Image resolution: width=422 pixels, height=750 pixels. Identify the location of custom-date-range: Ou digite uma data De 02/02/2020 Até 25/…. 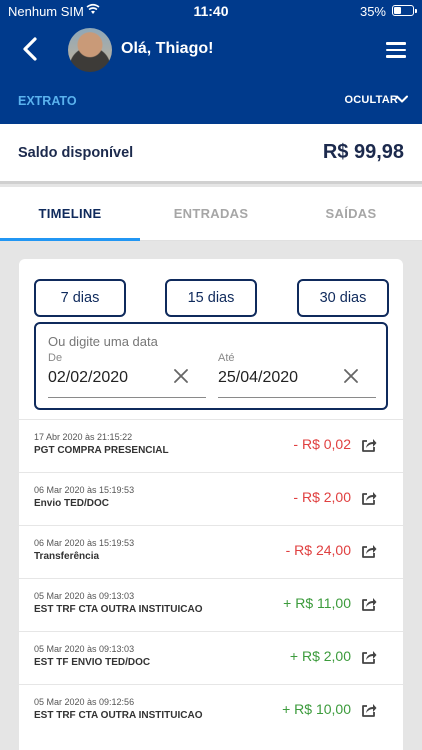
(211, 366).